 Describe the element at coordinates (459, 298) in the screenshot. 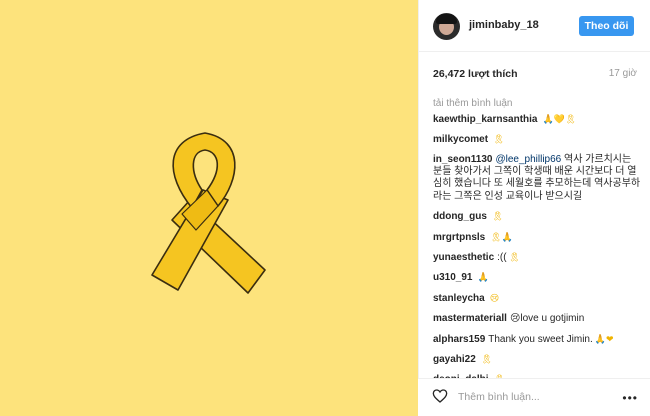

I see `comment-username: stanleycha` at that location.